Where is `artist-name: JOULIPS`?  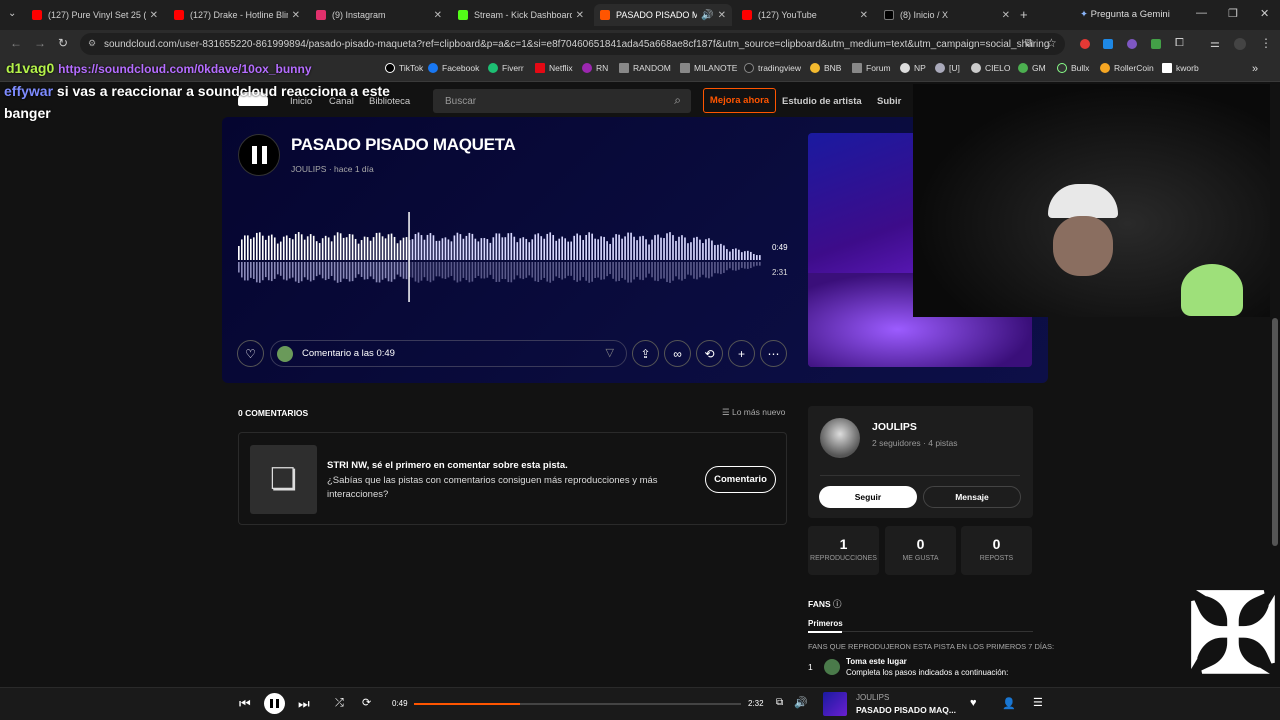 artist-name: JOULIPS is located at coordinates (894, 427).